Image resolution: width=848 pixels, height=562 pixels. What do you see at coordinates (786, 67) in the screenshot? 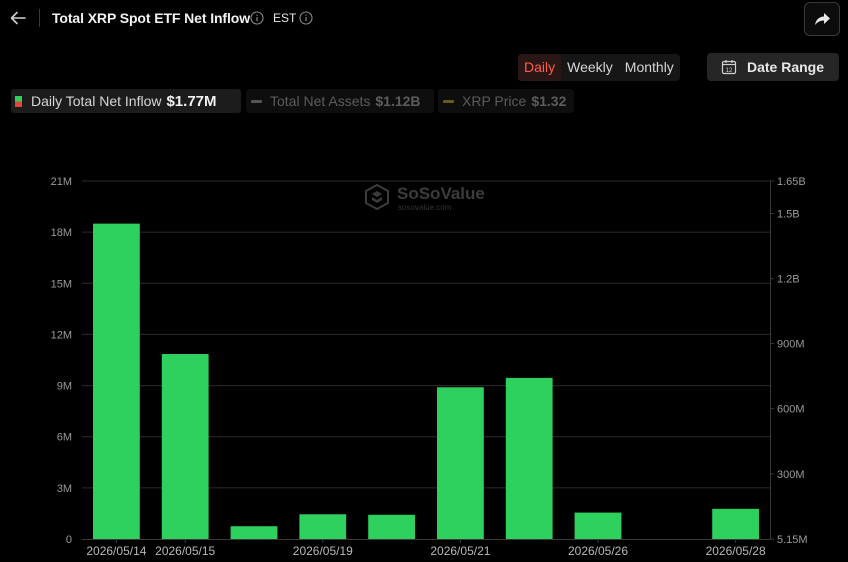
I see `date-range-label: Date Range` at bounding box center [786, 67].